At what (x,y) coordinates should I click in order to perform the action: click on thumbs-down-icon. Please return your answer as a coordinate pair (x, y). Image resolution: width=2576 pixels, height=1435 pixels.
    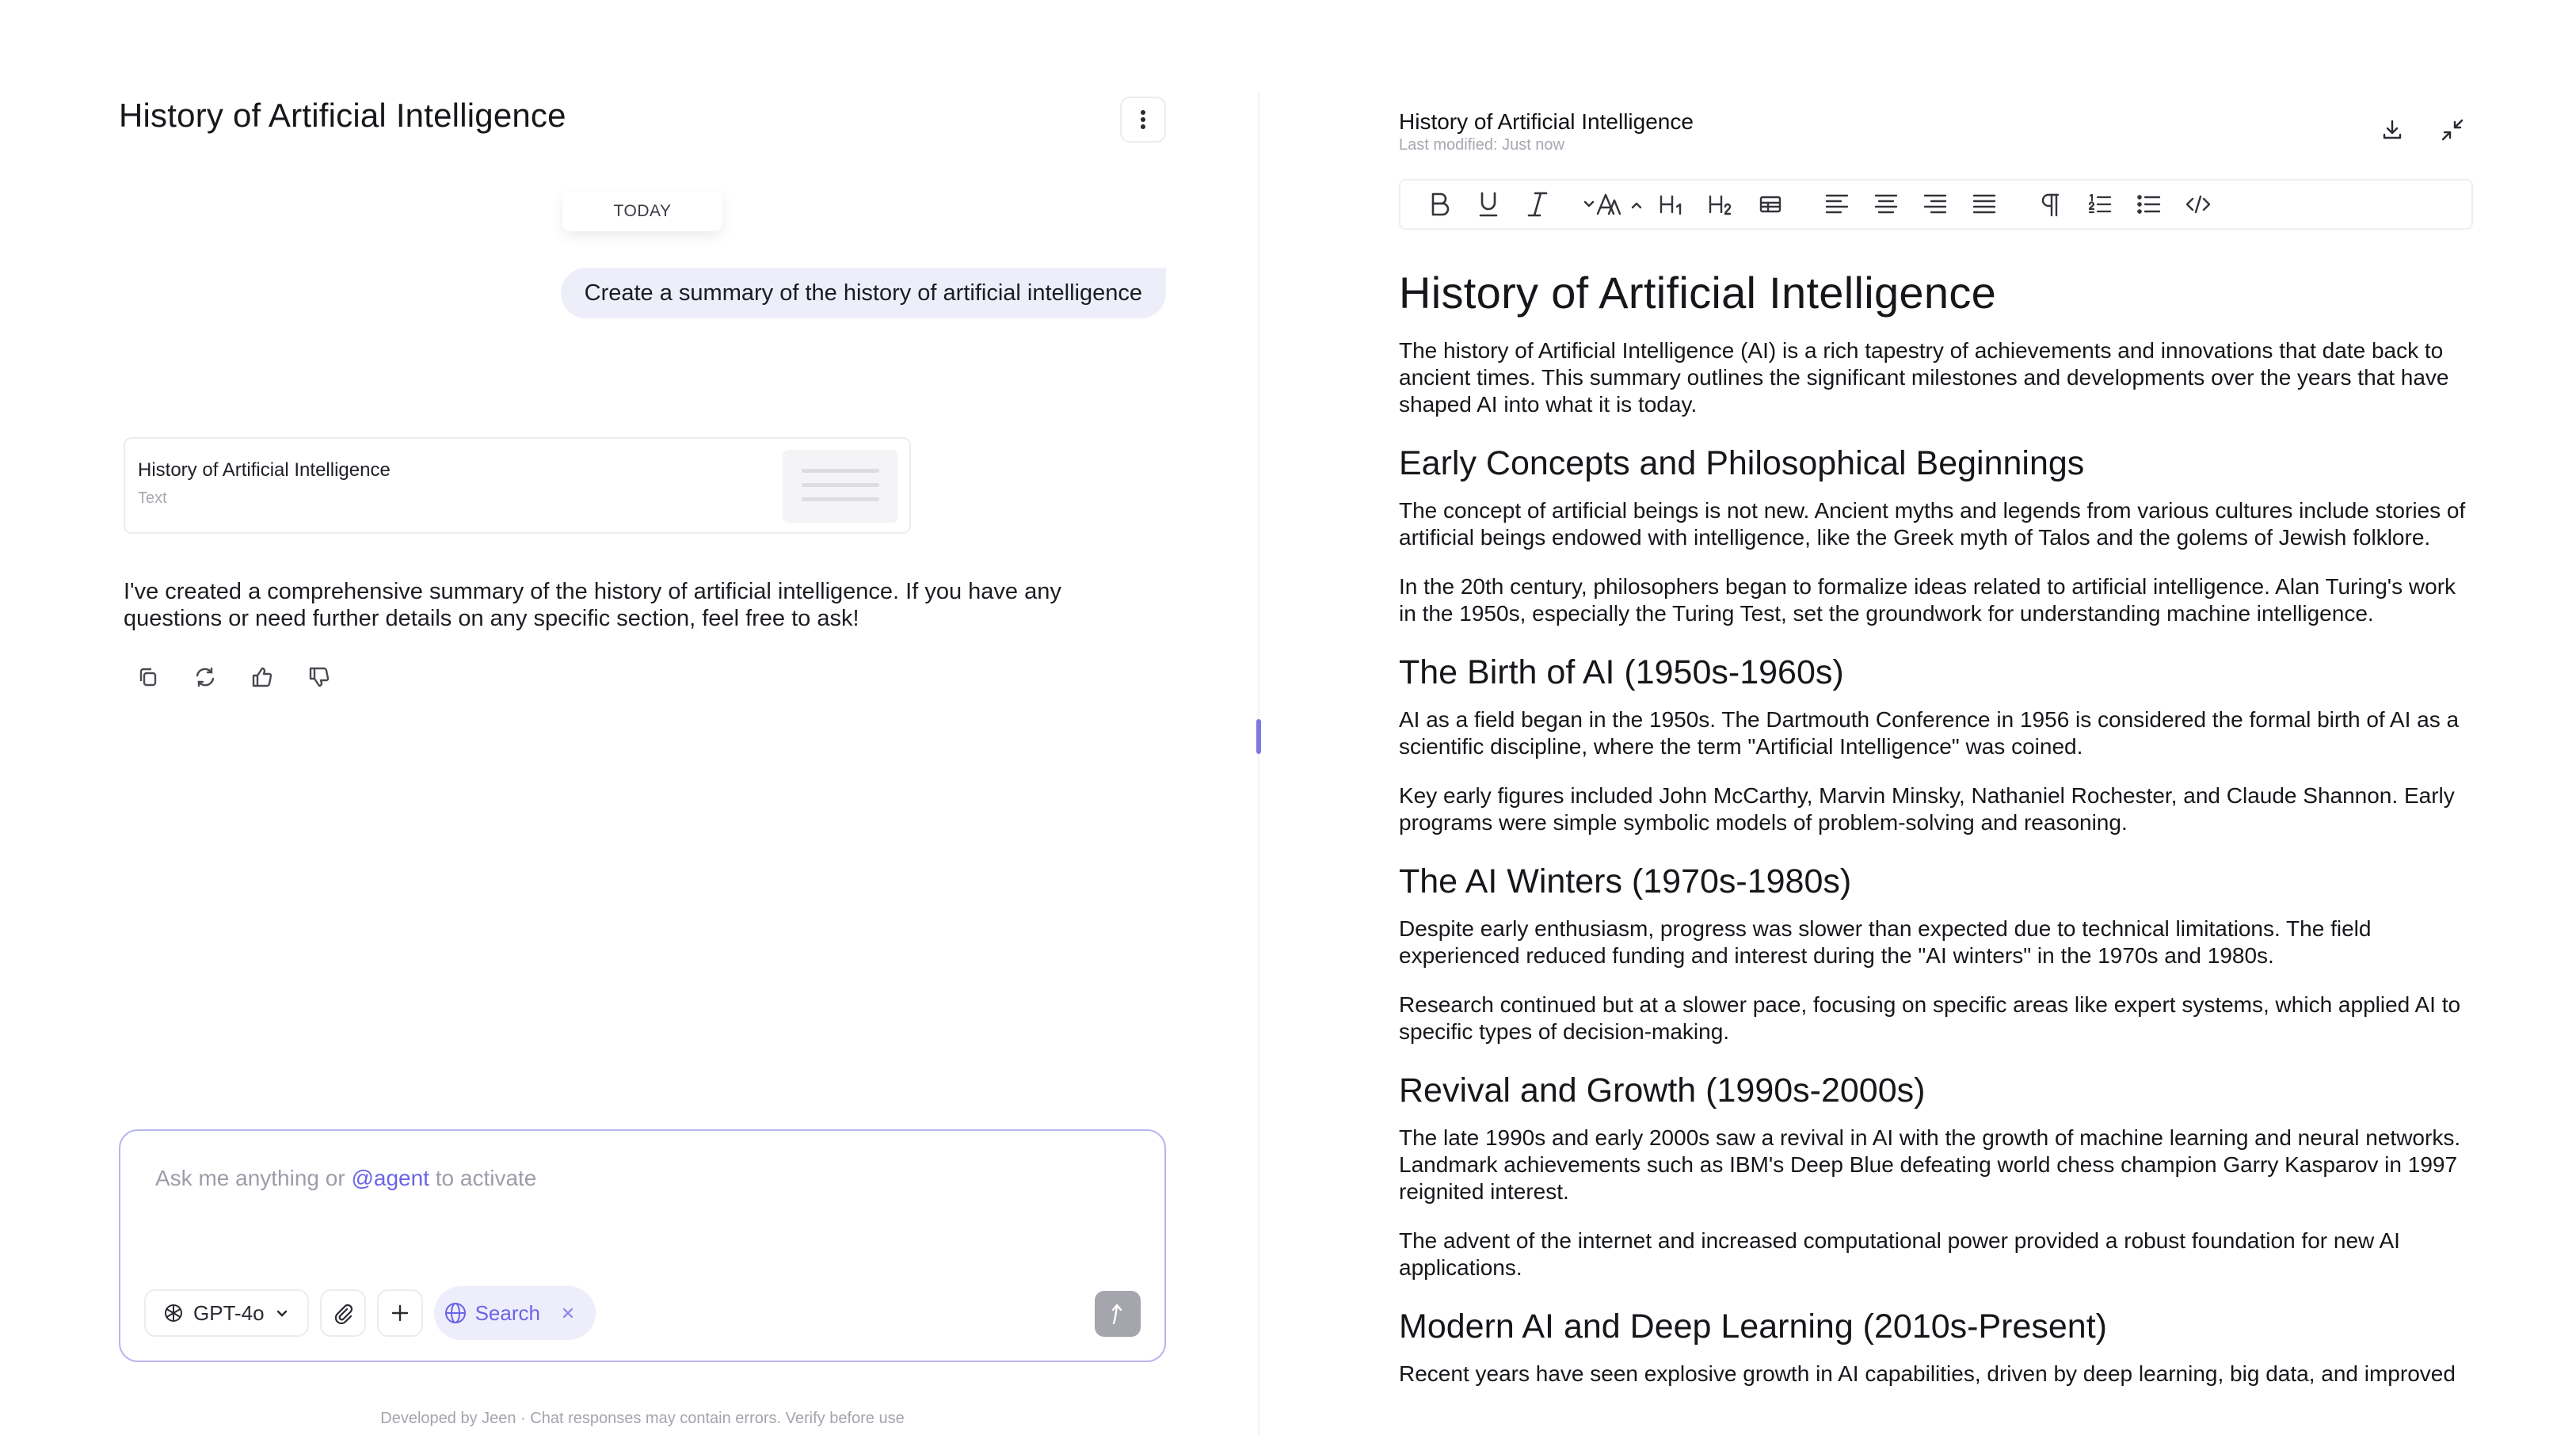
    Looking at the image, I should click on (320, 677).